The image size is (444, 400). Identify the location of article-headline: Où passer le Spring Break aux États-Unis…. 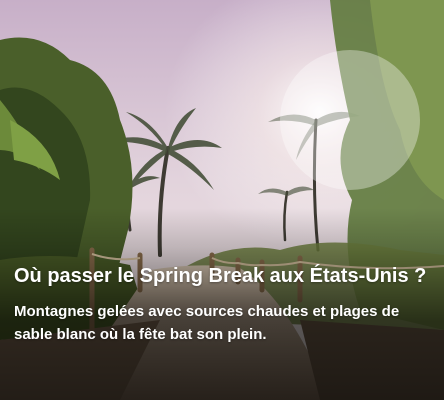
(222, 276).